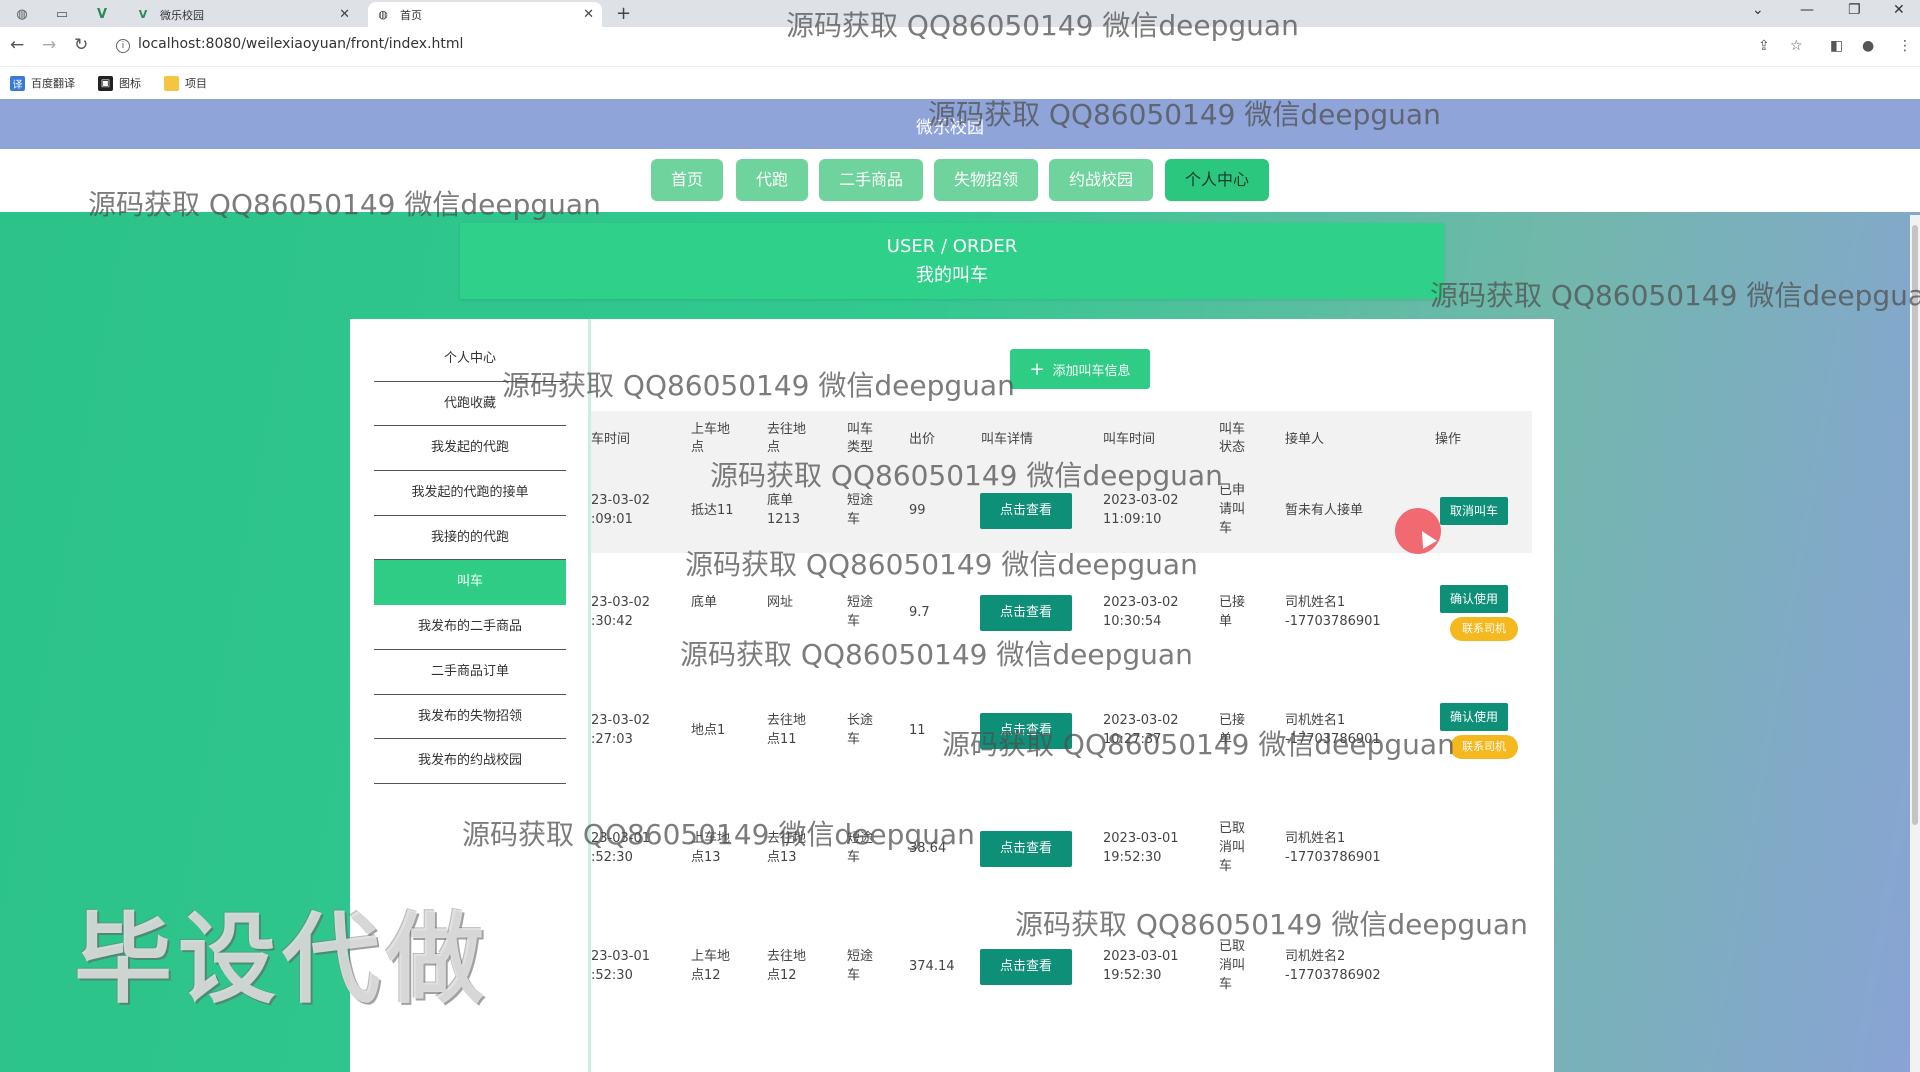  What do you see at coordinates (1418, 531) in the screenshot?
I see `click-indicator` at bounding box center [1418, 531].